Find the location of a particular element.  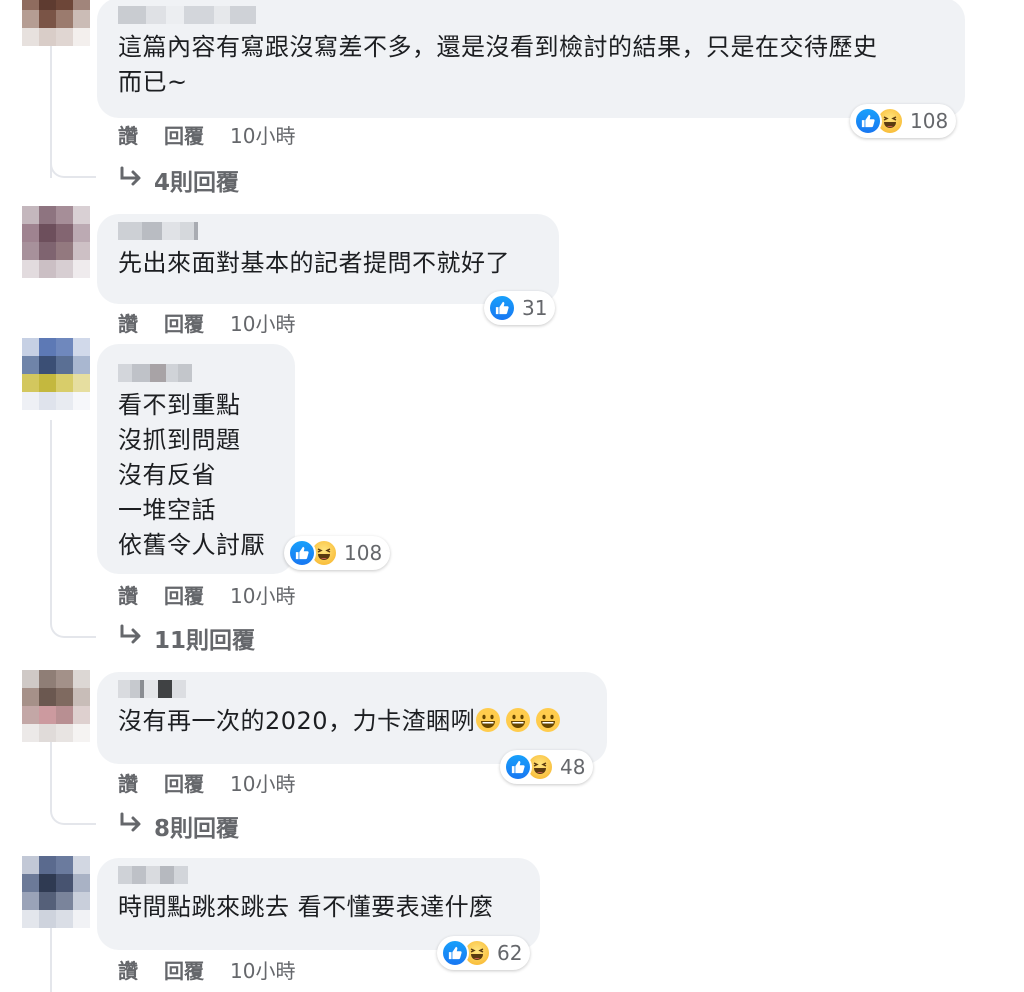

reaction-summary: 31 is located at coordinates (520, 308).